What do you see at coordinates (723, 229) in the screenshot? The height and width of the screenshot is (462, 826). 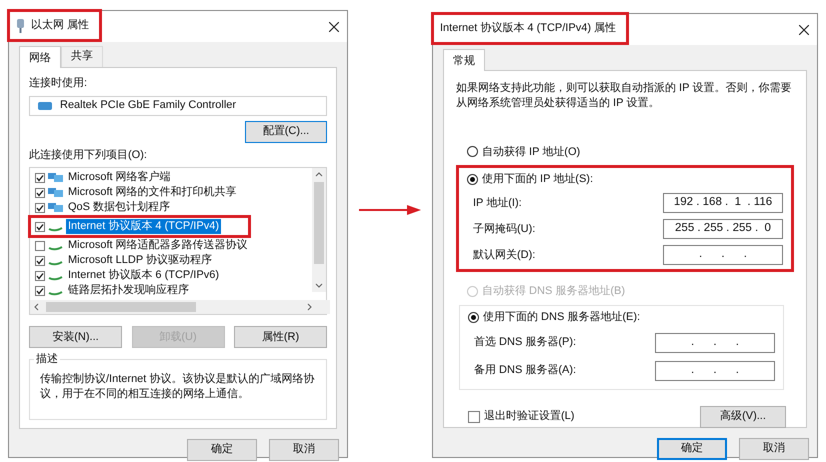 I see `ip-address-field: 255 . 255 . 255 . 0` at bounding box center [723, 229].